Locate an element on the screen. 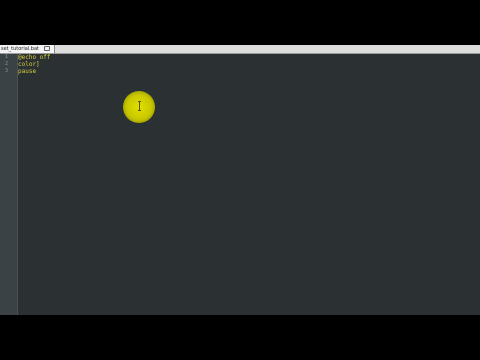 Image resolution: width=480 pixels, height=360 pixels. line-number: 3 is located at coordinates (6, 71).